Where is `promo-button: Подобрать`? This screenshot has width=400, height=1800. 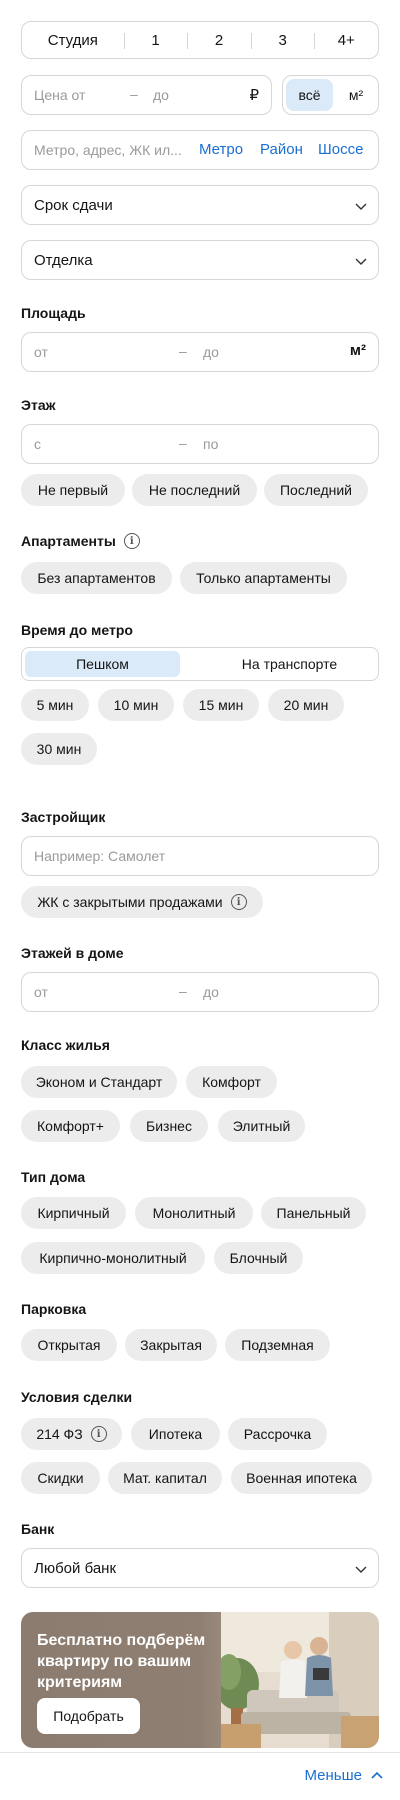
promo-button: Подобрать is located at coordinates (88, 1716).